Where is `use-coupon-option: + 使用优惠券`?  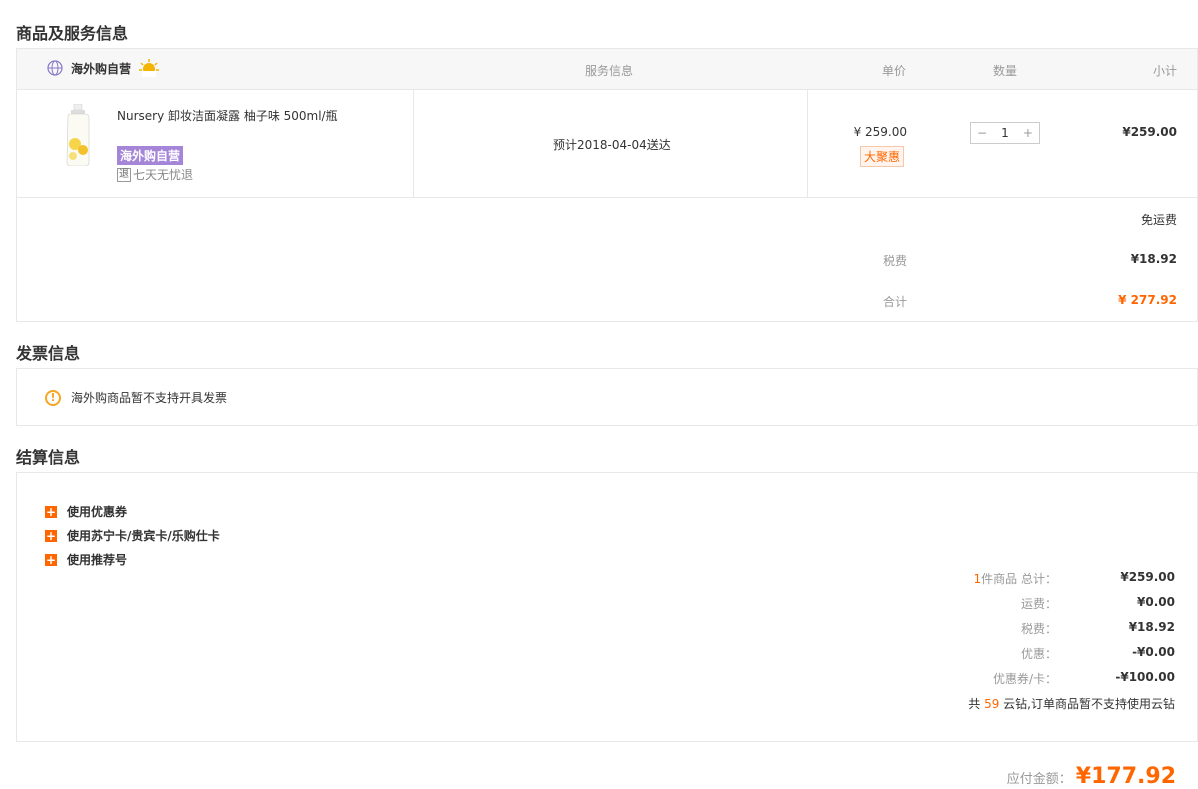 use-coupon-option: + 使用优惠券 is located at coordinates (86, 511).